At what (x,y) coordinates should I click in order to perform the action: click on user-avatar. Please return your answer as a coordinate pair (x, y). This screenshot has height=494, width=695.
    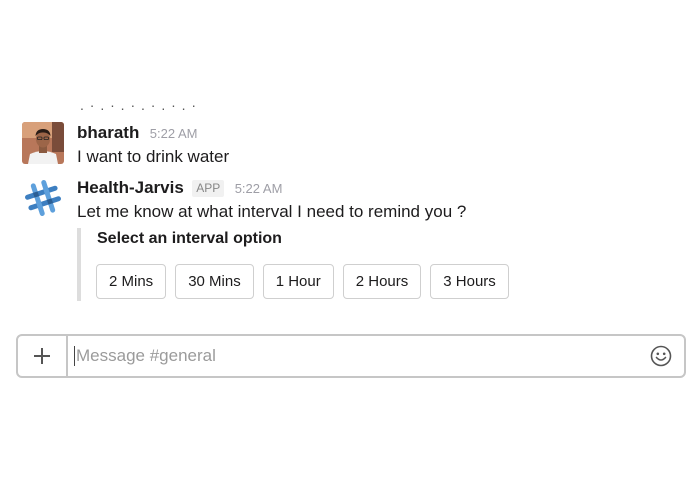
    Looking at the image, I should click on (43, 143).